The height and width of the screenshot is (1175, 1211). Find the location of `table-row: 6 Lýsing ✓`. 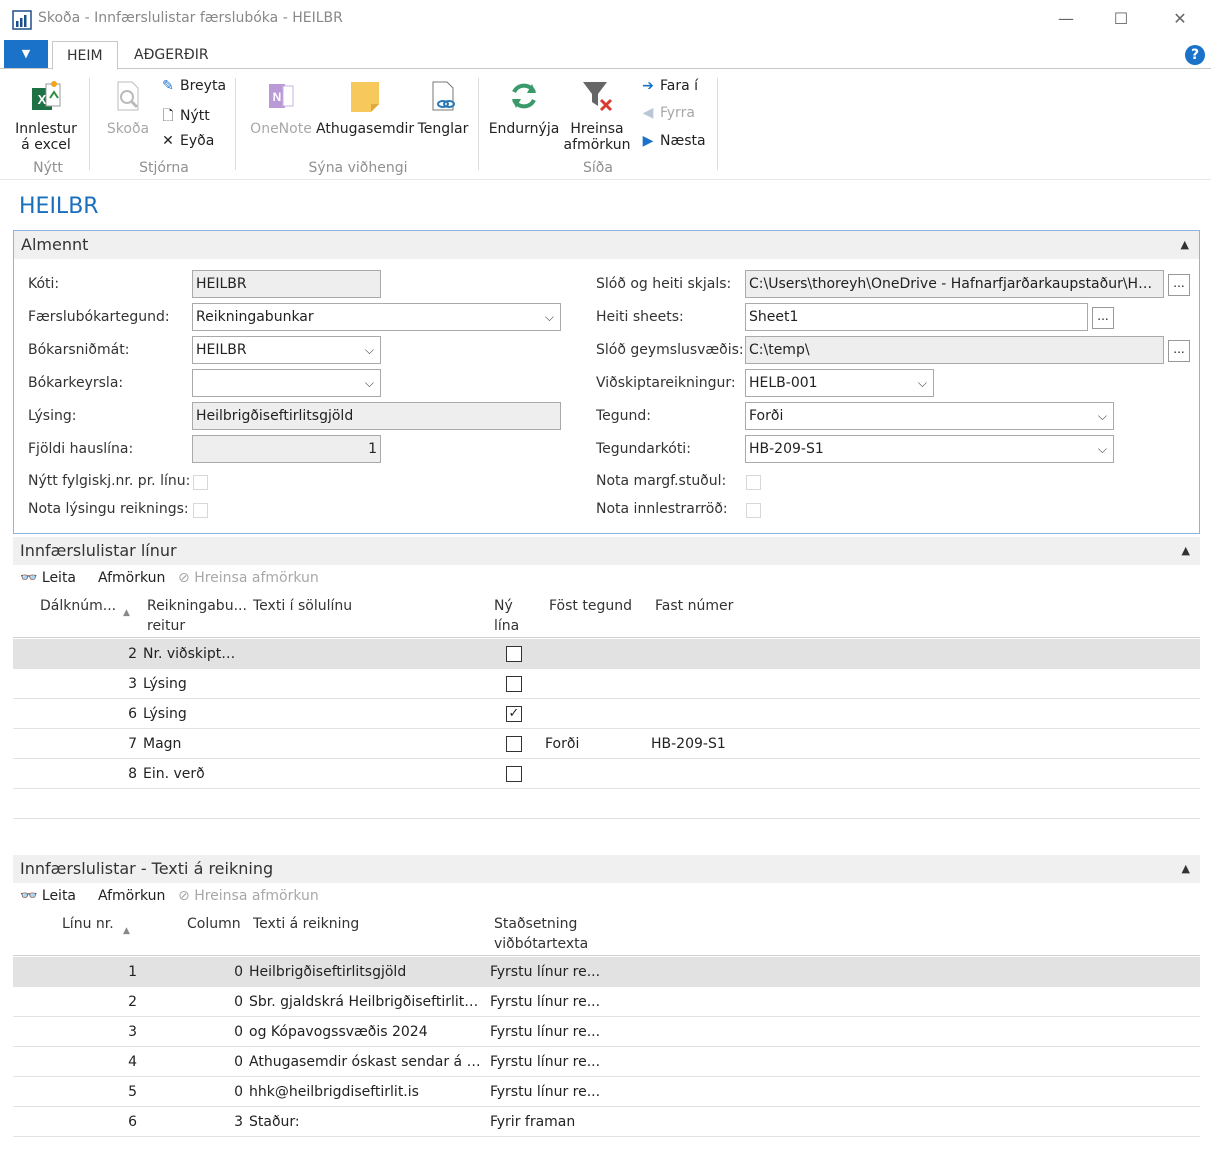

table-row: 6 Lýsing ✓ is located at coordinates (606, 714).